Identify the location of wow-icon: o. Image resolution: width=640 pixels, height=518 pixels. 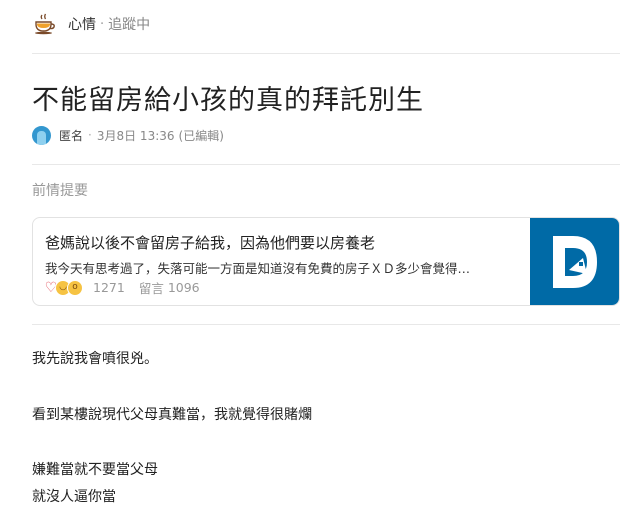
(75, 287).